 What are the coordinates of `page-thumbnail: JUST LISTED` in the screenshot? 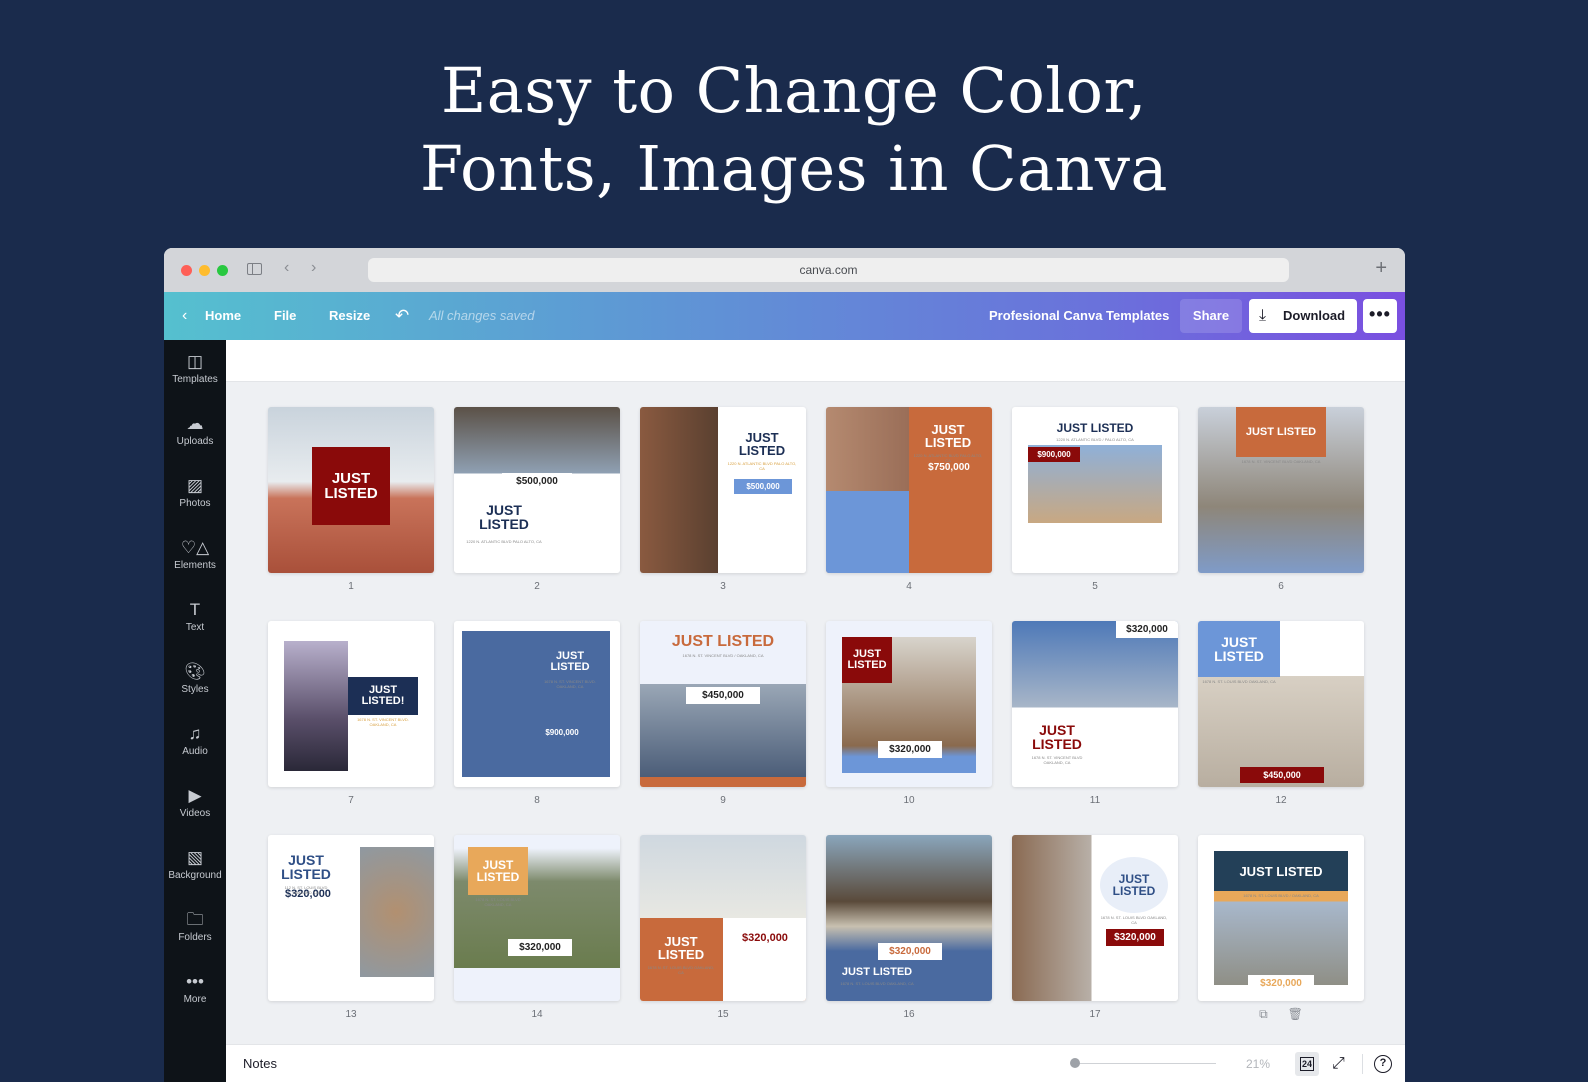 It's located at (351, 490).